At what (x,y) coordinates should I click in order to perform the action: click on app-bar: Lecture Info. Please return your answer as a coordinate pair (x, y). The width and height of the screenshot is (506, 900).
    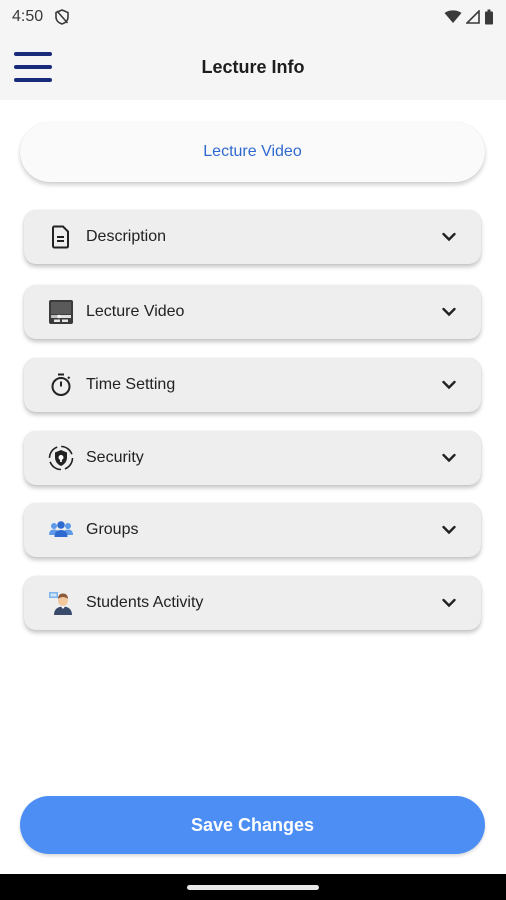
    Looking at the image, I should click on (253, 67).